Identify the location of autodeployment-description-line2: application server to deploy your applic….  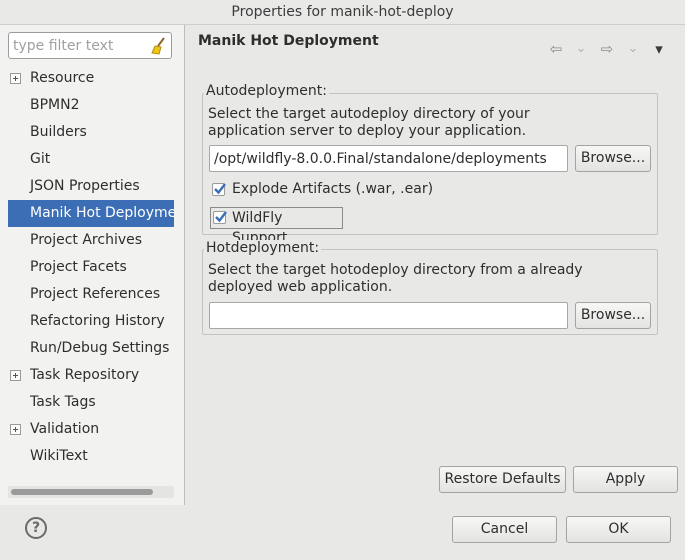
(367, 131).